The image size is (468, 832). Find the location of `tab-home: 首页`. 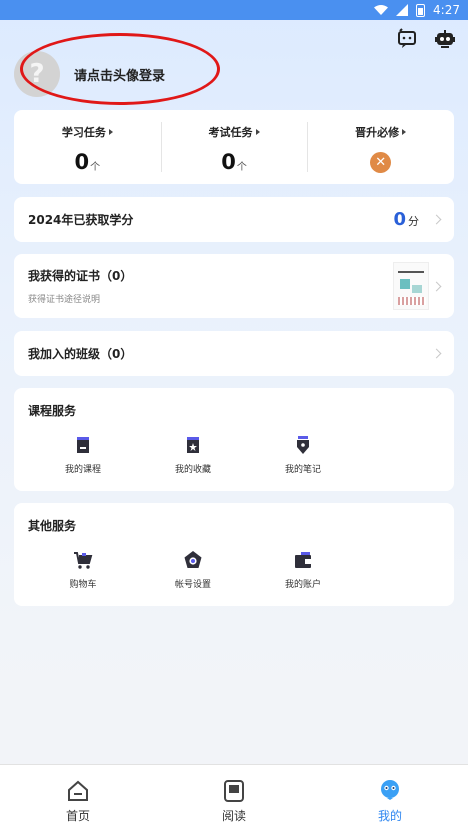

tab-home: 首页 is located at coordinates (78, 798).